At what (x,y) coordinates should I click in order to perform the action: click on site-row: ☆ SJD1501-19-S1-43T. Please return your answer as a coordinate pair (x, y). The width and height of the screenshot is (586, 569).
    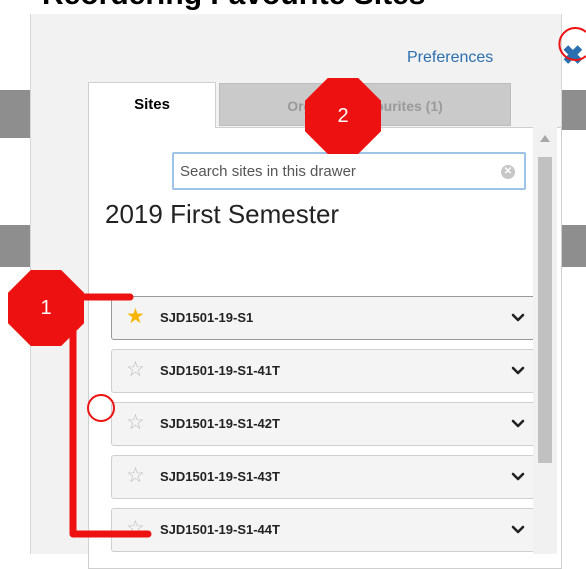
    Looking at the image, I should click on (327, 477).